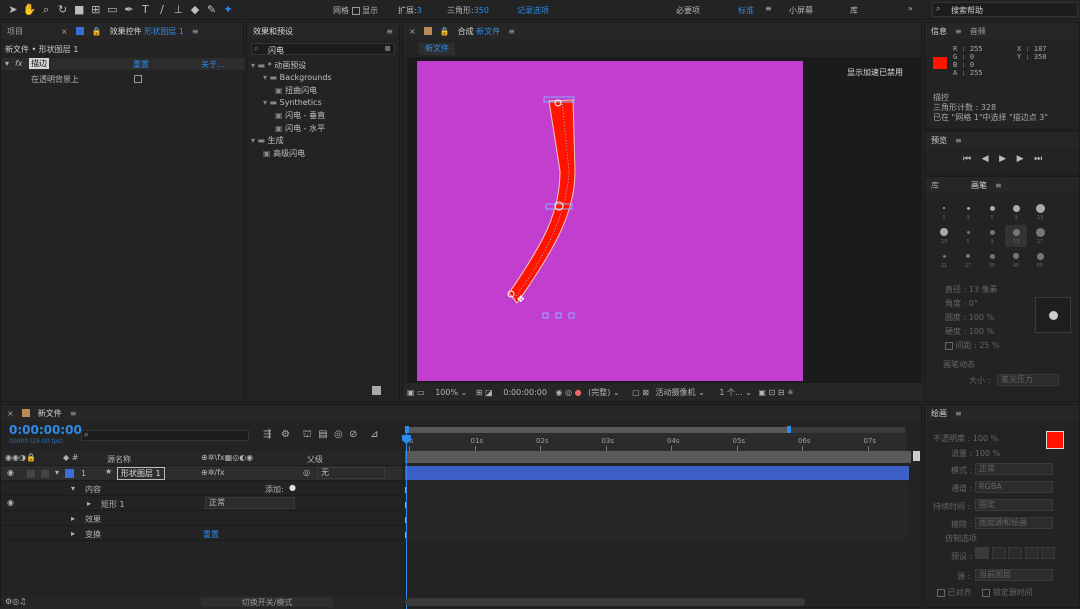 This screenshot has width=1080, height=609. Describe the element at coordinates (771, 392) in the screenshot. I see `timeline-icon: ⊡` at that location.